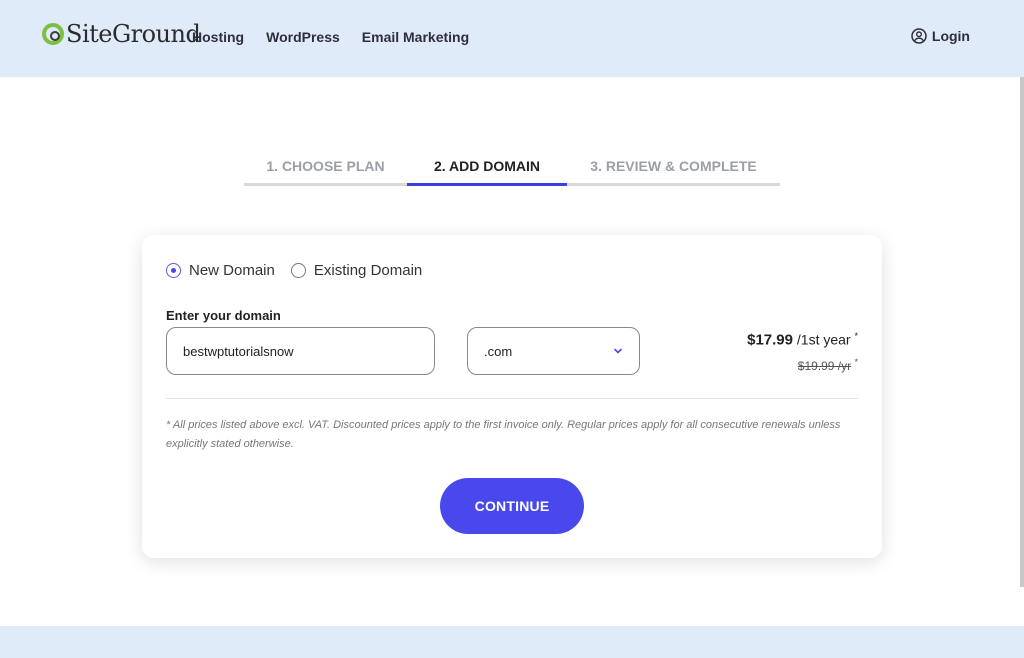 This screenshot has width=1024, height=658. Describe the element at coordinates (1022, 332) in the screenshot. I see `page-scrollbar` at that location.